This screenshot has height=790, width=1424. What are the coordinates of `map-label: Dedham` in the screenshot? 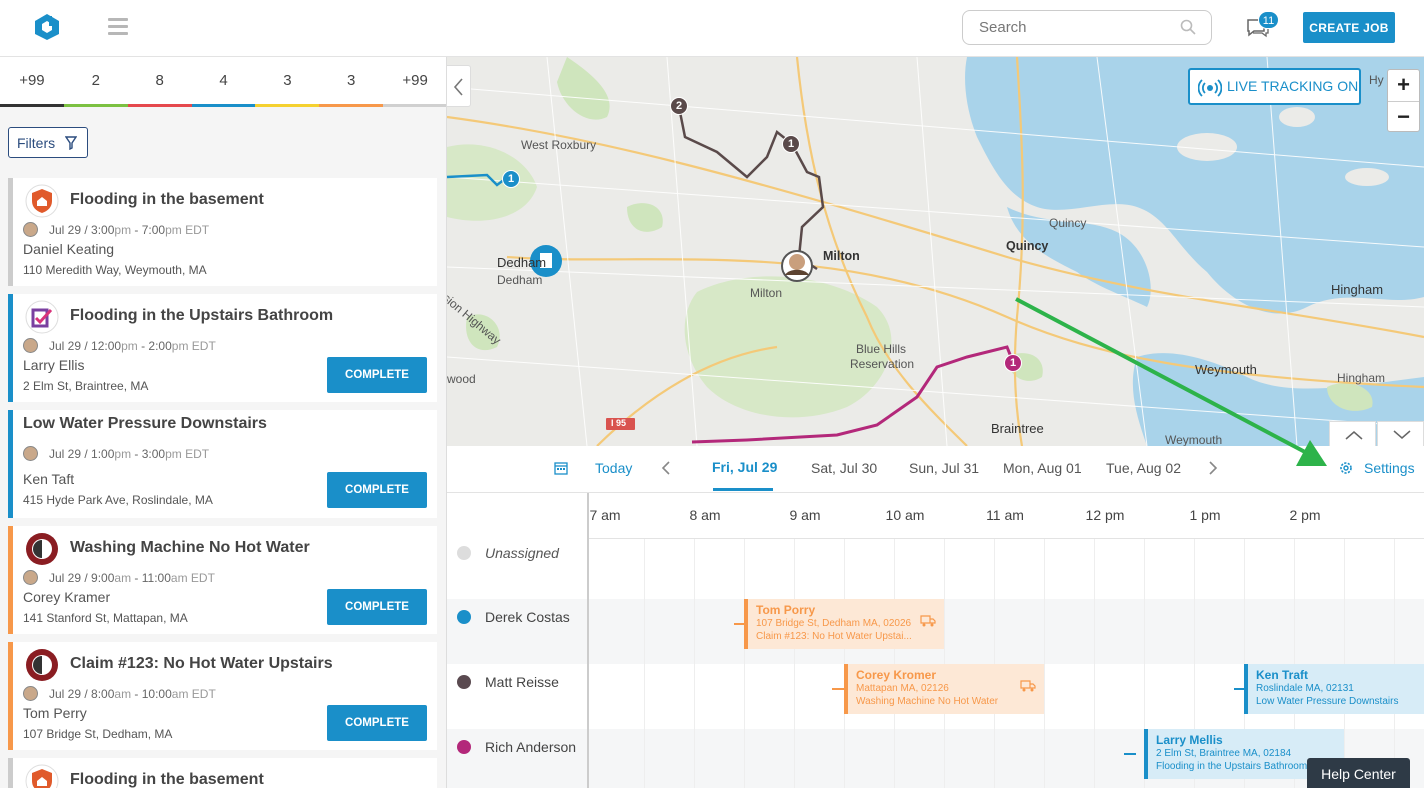 It's located at (522, 262).